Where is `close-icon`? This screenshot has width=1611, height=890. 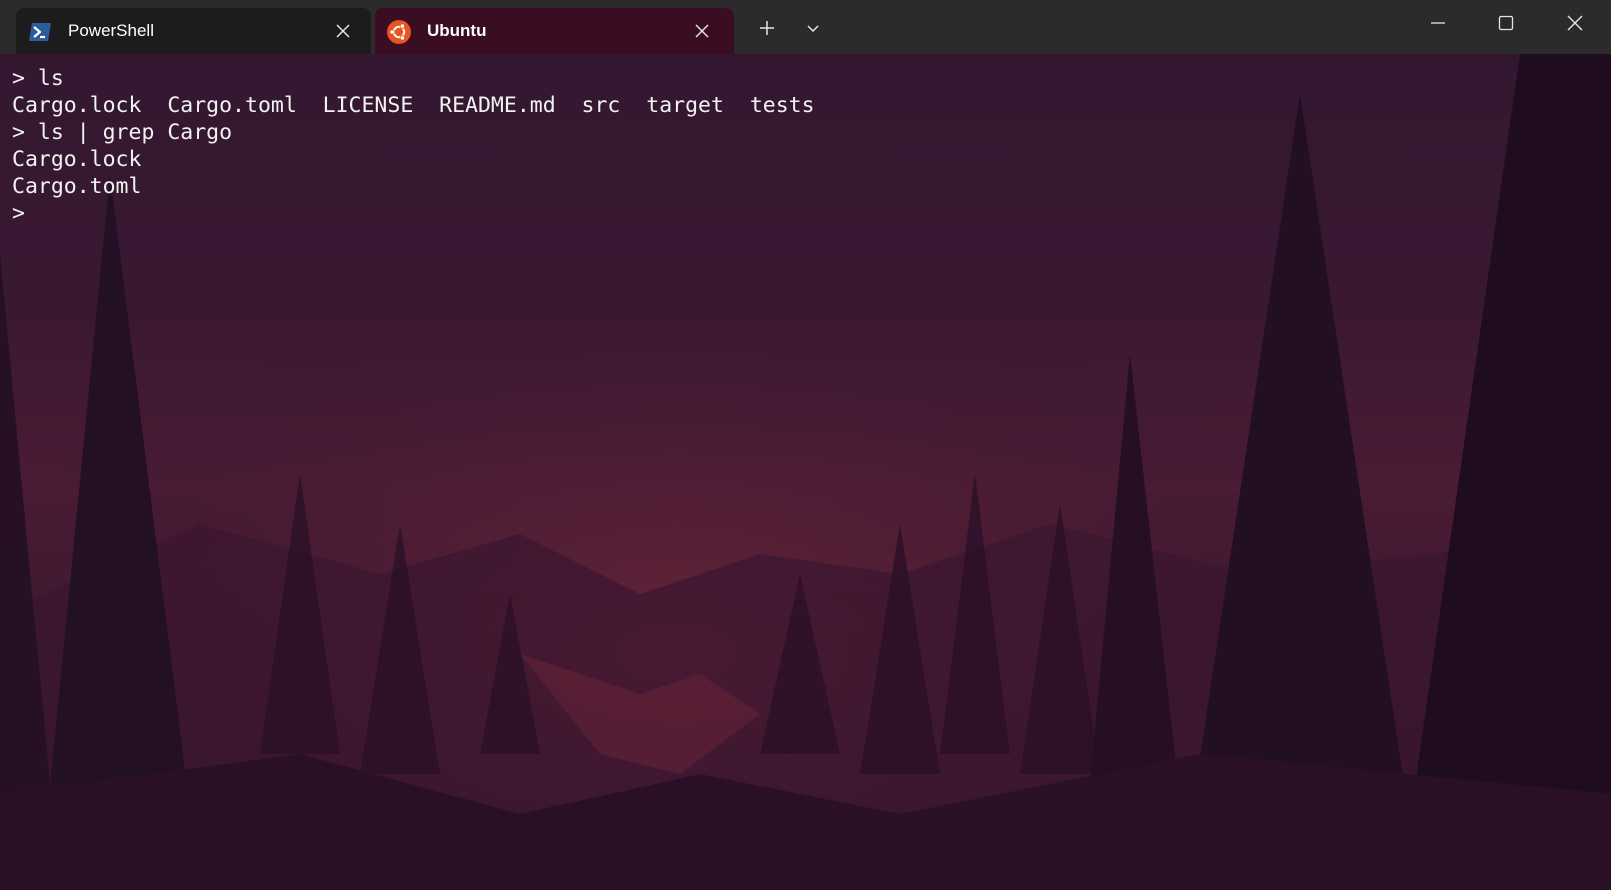
close-icon is located at coordinates (1575, 25).